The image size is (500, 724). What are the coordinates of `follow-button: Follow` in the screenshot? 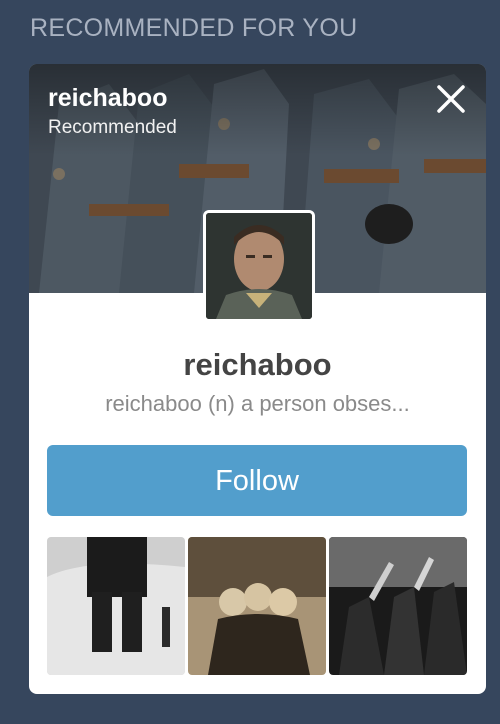 It's located at (257, 480).